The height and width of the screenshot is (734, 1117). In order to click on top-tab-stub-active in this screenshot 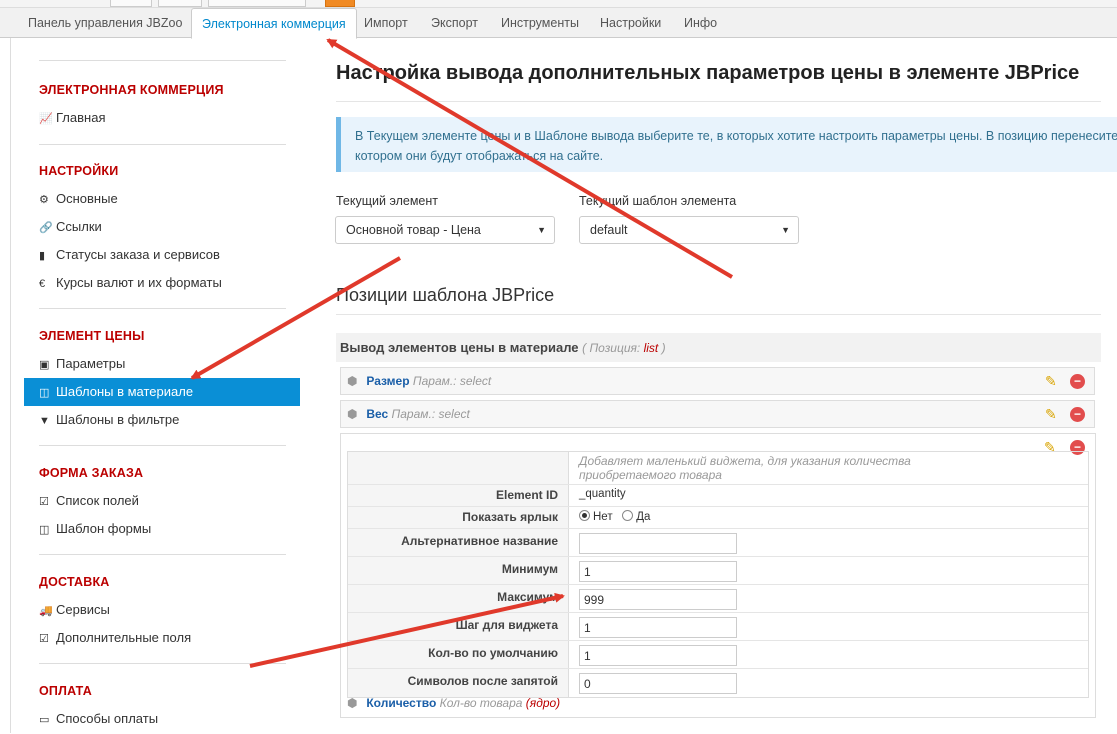, I will do `click(340, 3)`.